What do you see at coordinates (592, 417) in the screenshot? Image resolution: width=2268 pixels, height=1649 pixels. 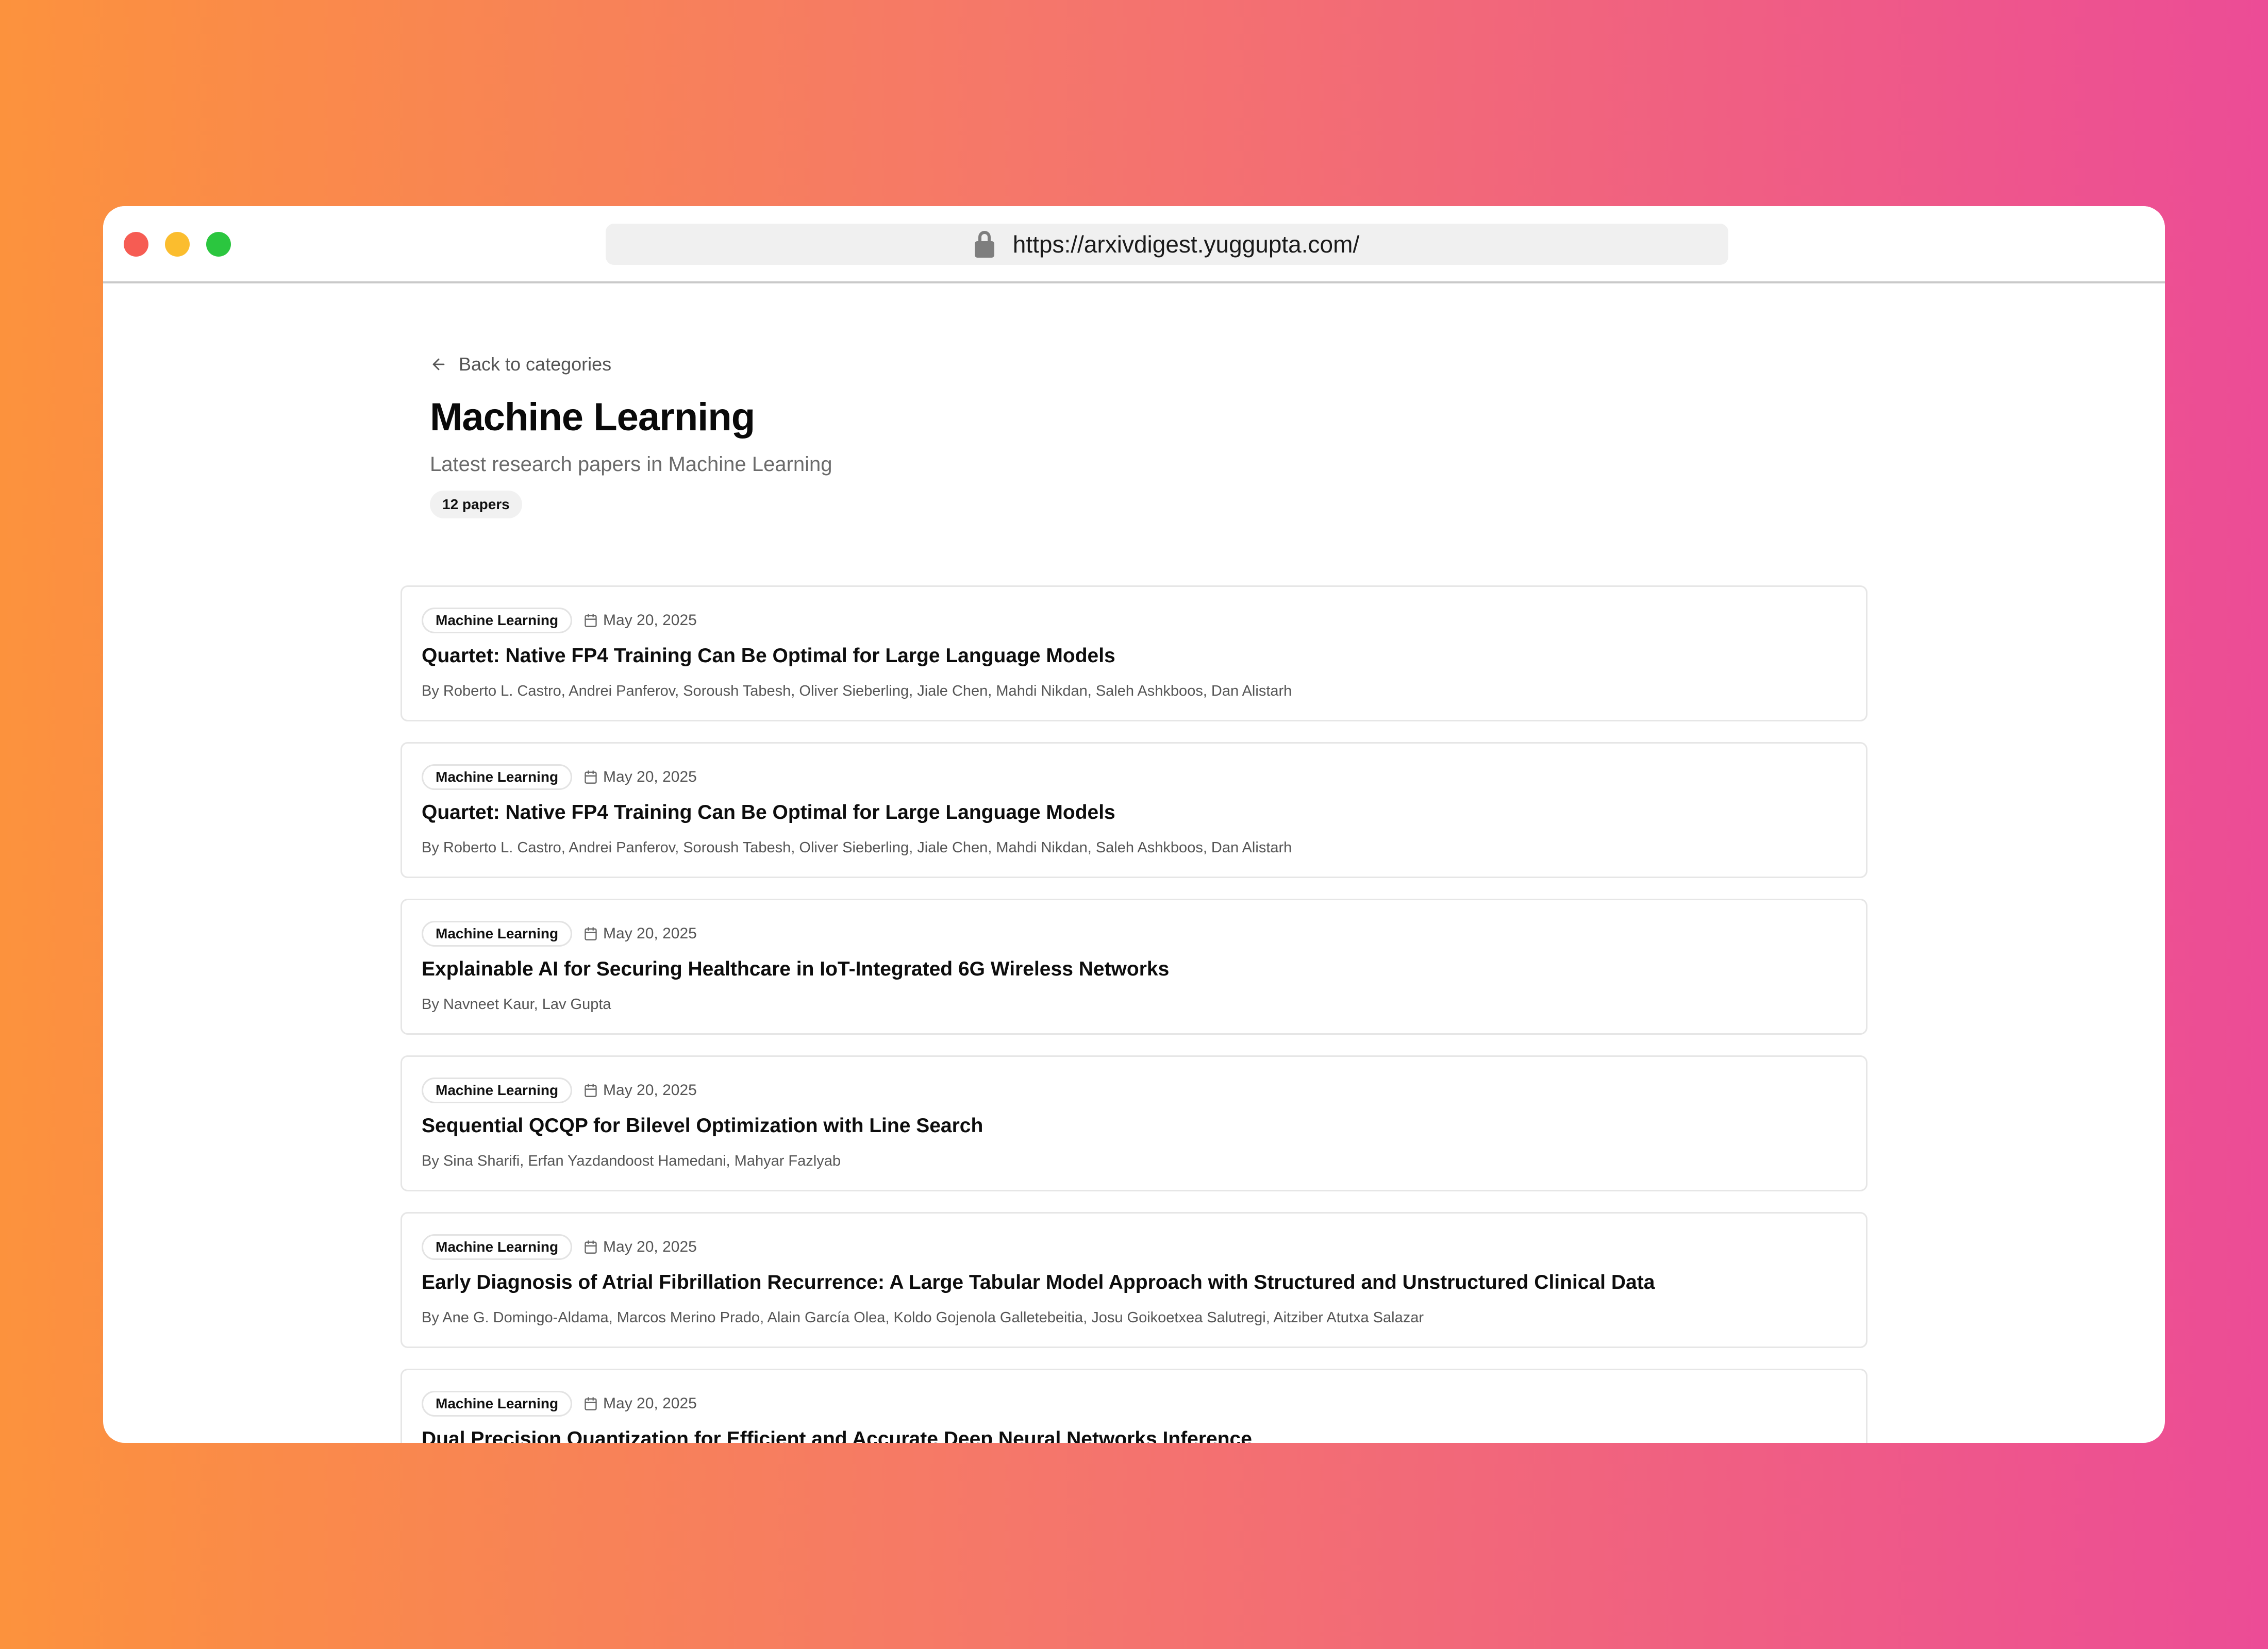 I see `page-title: Machine Learning` at bounding box center [592, 417].